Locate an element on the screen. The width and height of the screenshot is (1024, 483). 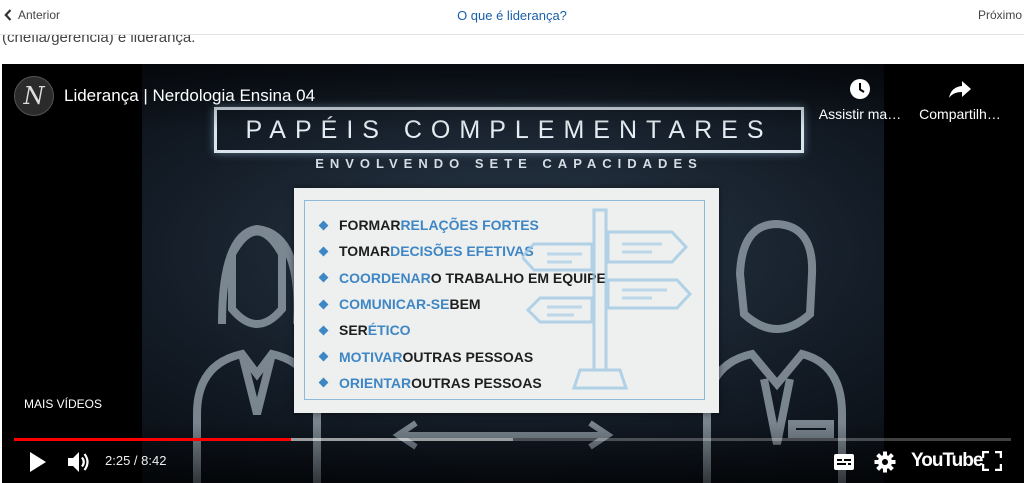
capacity-text-after: BEM is located at coordinates (465, 304).